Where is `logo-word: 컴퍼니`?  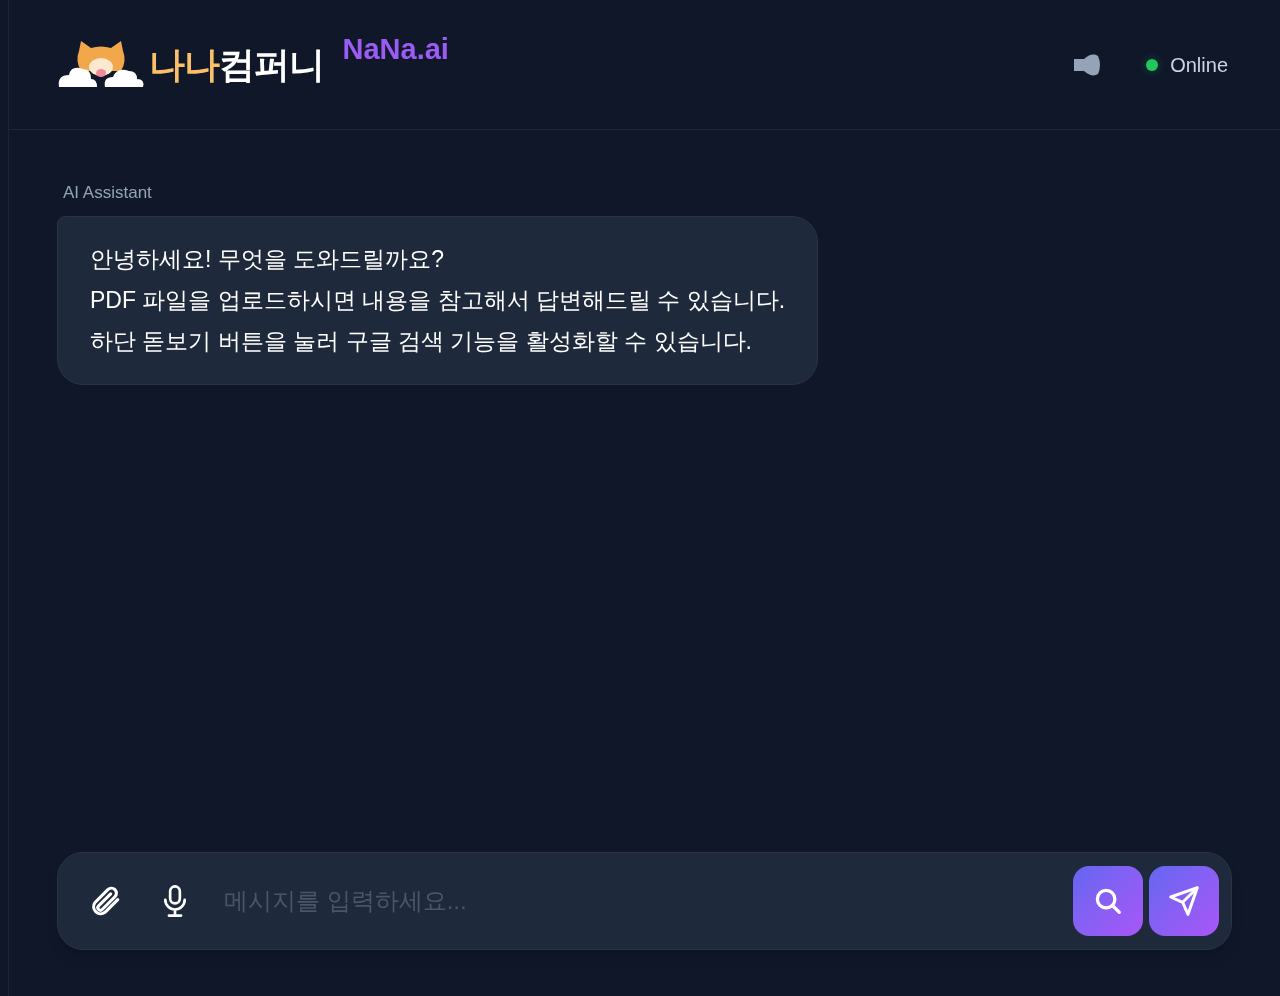
logo-word: 컴퍼니 is located at coordinates (272, 64).